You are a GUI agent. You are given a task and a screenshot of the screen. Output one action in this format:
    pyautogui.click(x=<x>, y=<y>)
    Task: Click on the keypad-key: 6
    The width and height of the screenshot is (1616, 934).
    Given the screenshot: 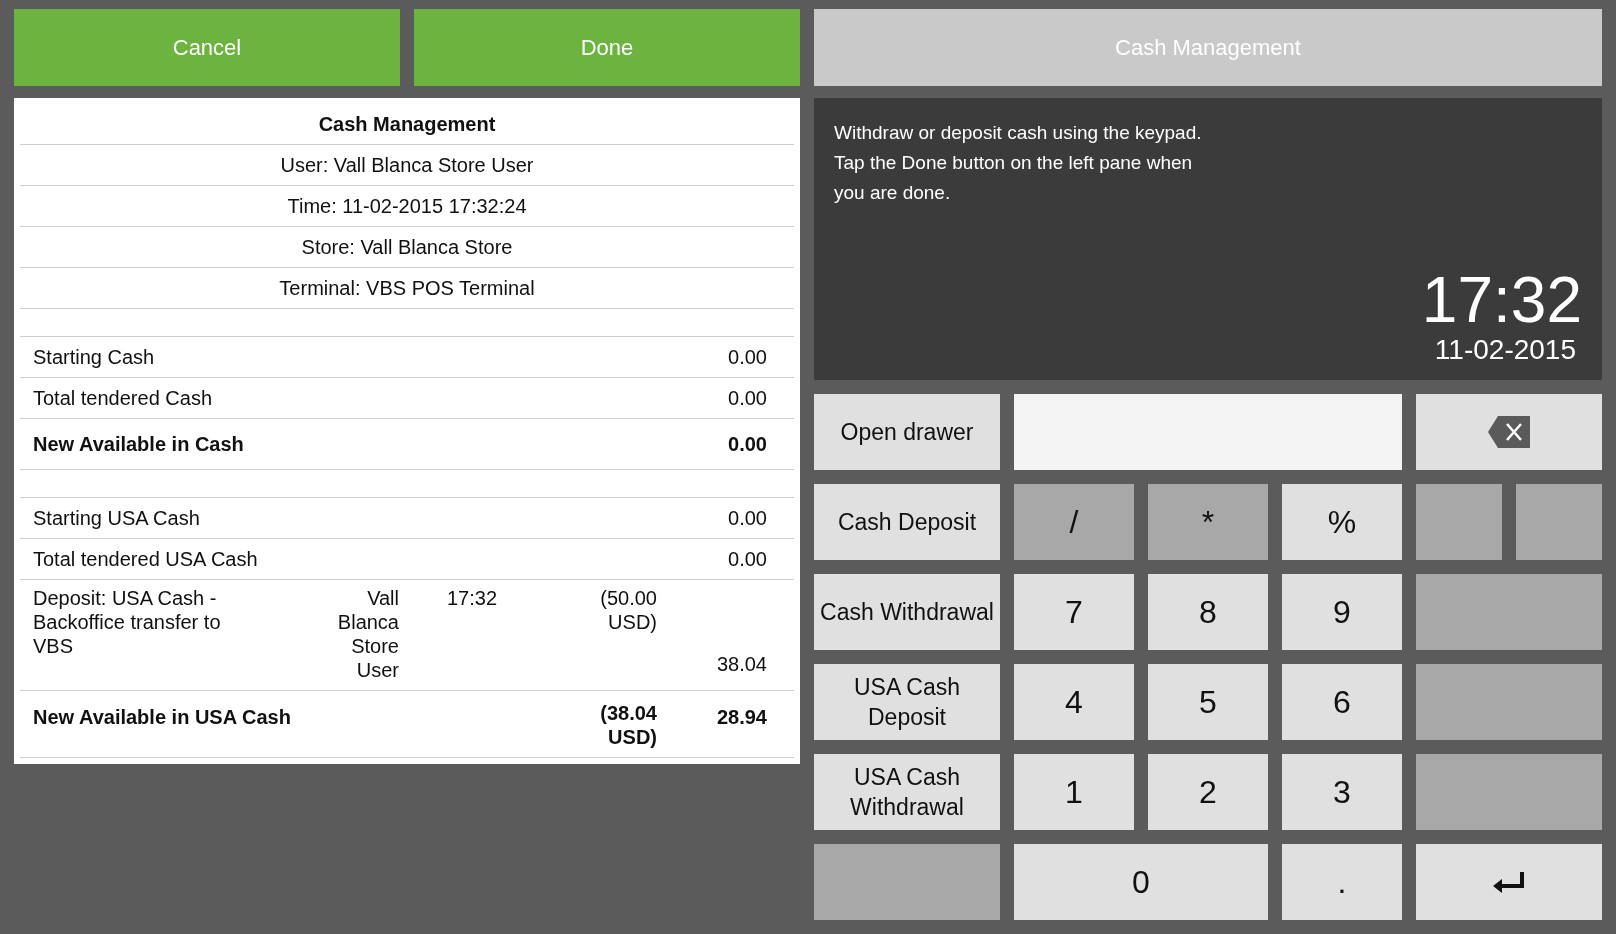 What is the action you would take?
    pyautogui.click(x=1342, y=702)
    